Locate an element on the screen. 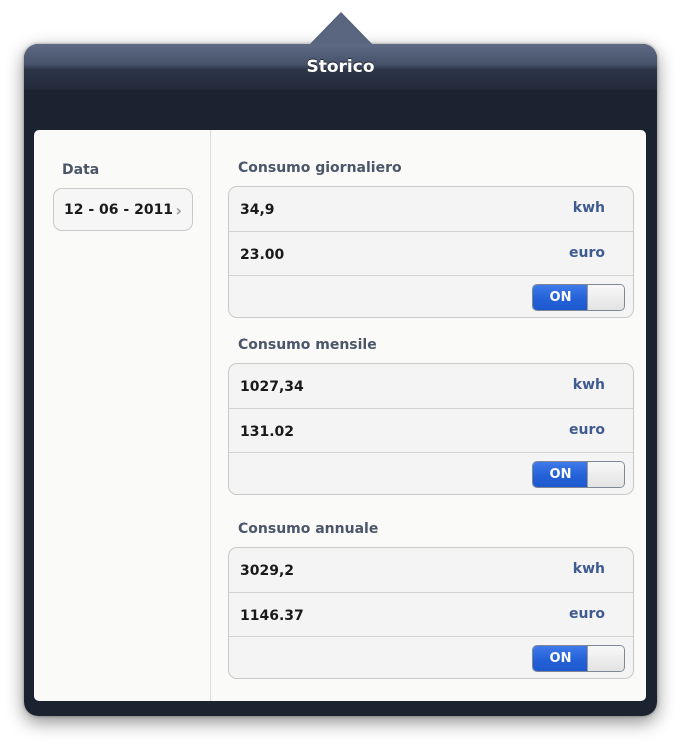 The width and height of the screenshot is (682, 750). energy-value: 1027,34 is located at coordinates (272, 387).